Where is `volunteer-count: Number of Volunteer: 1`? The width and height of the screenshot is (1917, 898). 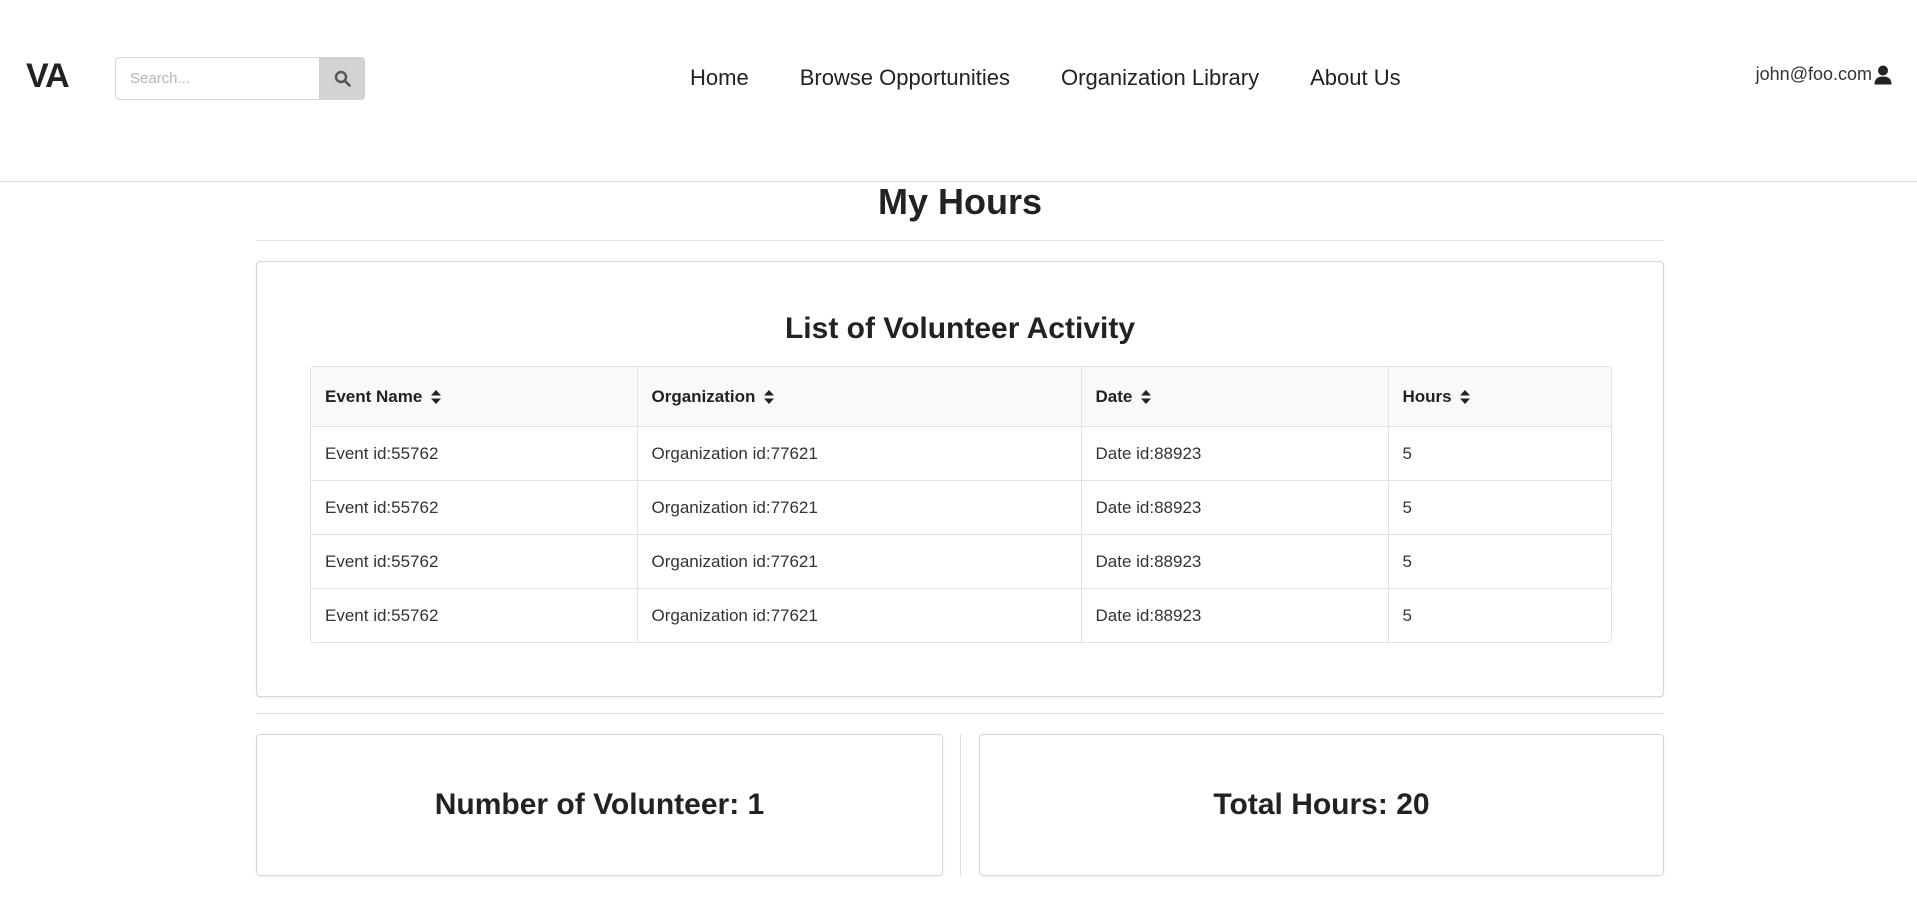 volunteer-count: Number of Volunteer: 1 is located at coordinates (599, 804).